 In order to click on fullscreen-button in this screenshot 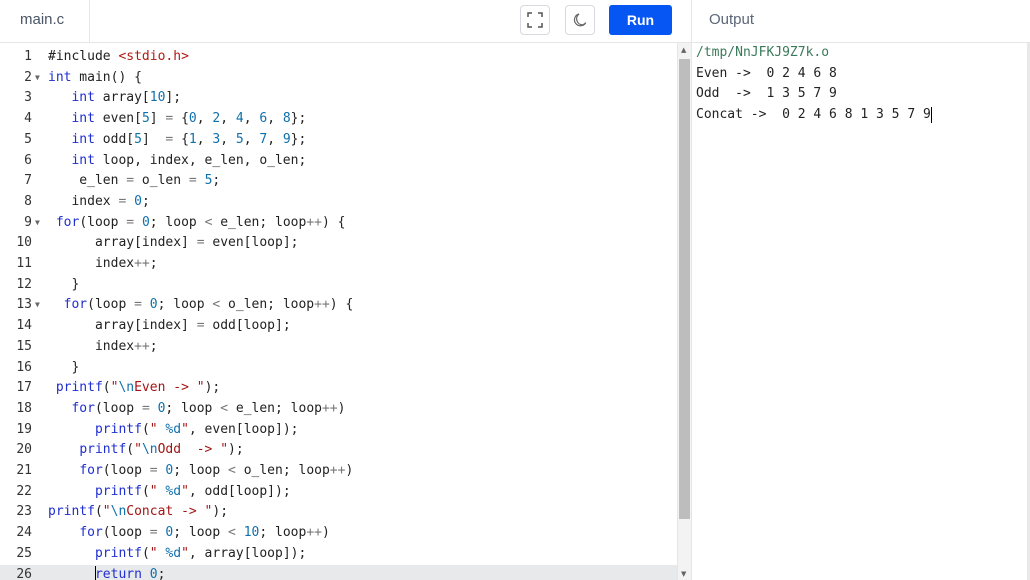, I will do `click(535, 20)`.